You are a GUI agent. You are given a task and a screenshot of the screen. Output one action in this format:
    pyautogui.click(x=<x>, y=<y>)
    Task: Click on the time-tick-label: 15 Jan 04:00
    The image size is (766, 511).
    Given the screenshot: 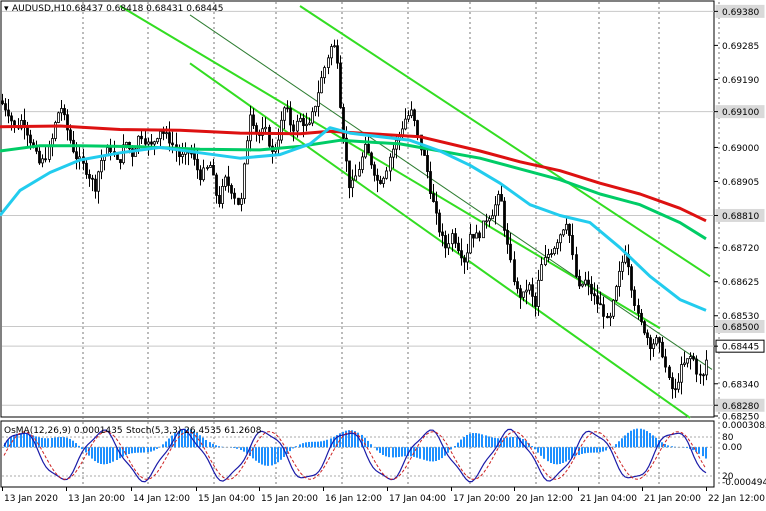 What is the action you would take?
    pyautogui.click(x=226, y=499)
    